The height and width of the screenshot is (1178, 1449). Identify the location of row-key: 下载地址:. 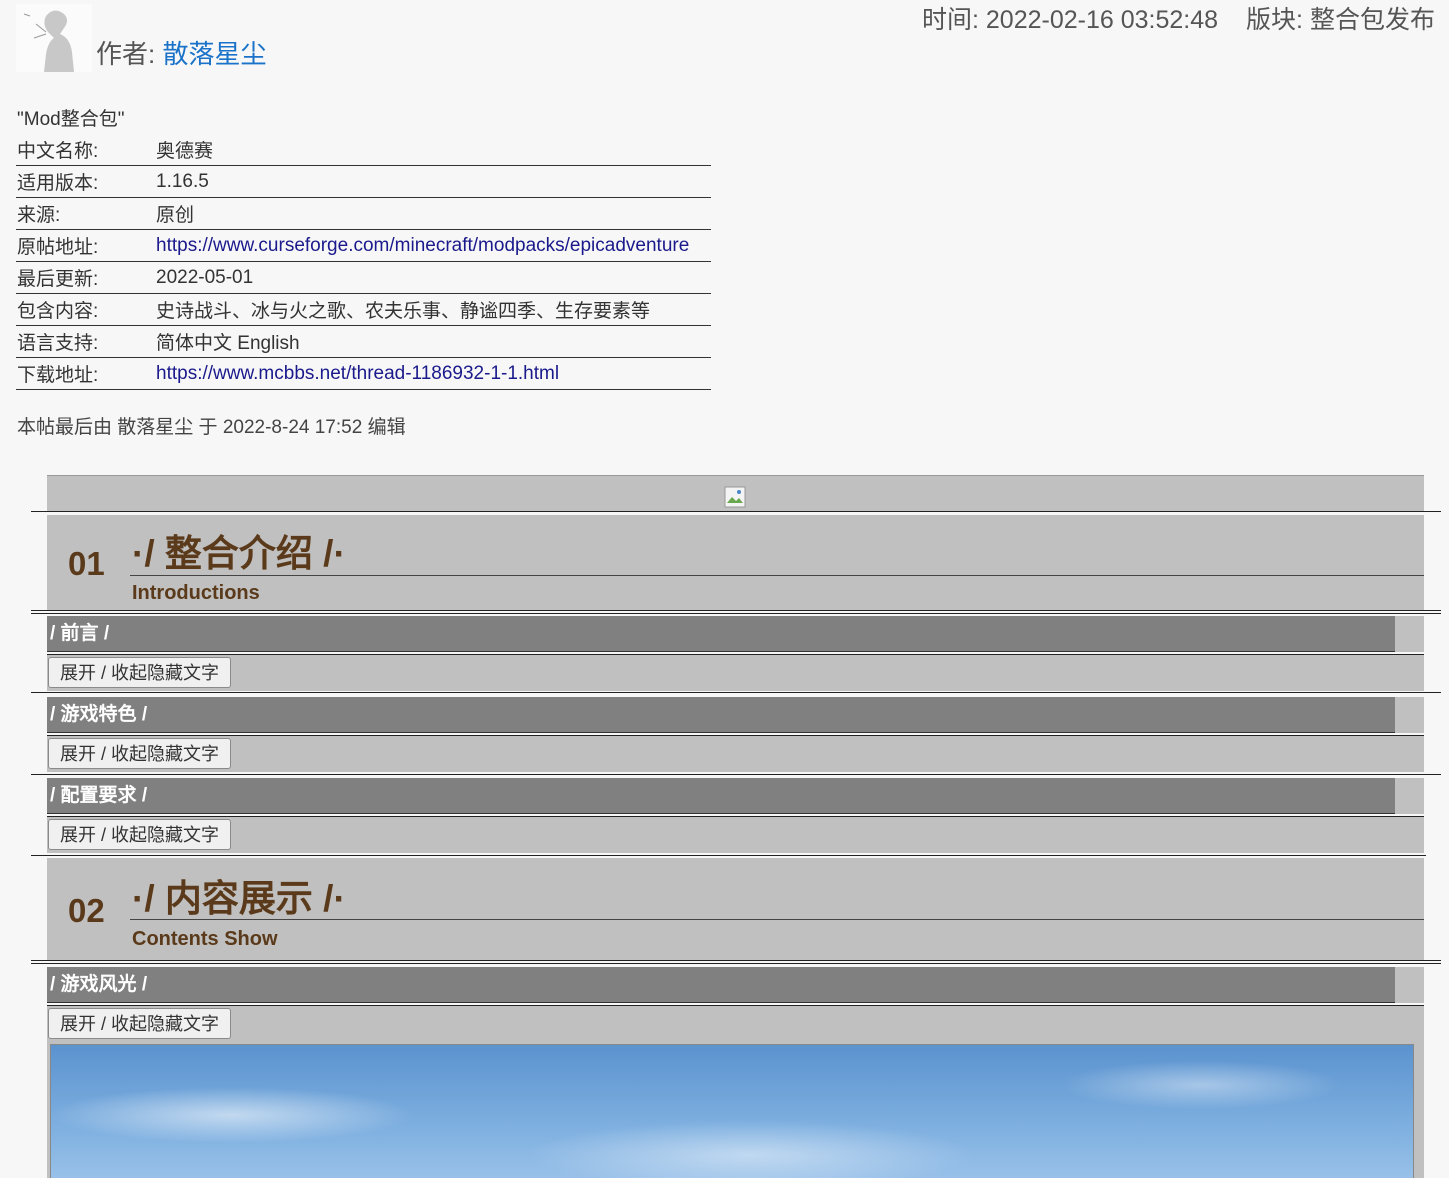
(85, 373).